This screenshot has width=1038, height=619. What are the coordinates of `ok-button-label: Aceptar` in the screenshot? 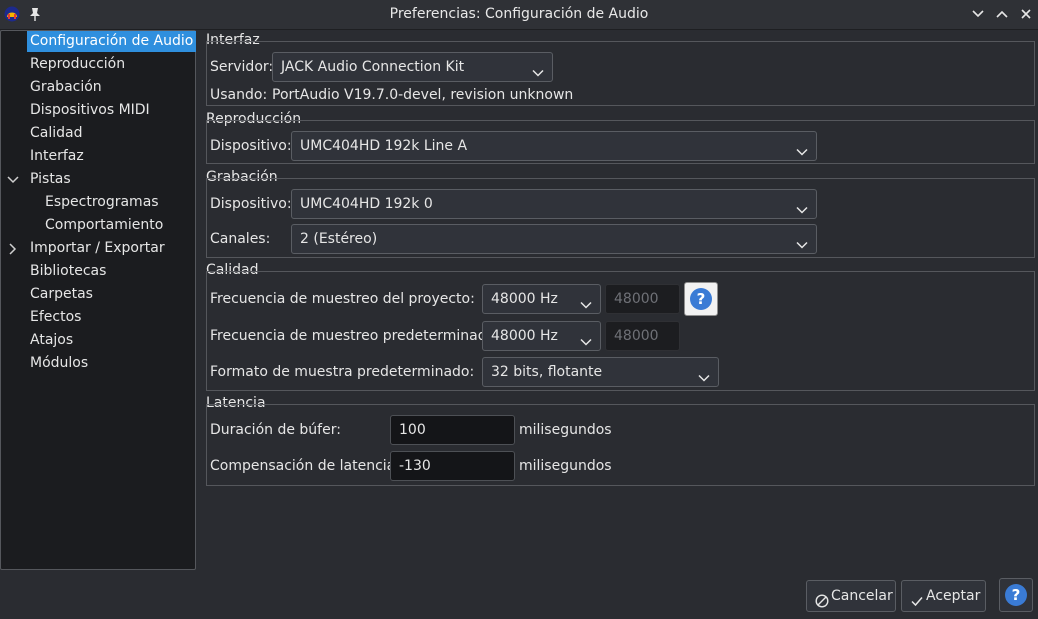 It's located at (953, 596).